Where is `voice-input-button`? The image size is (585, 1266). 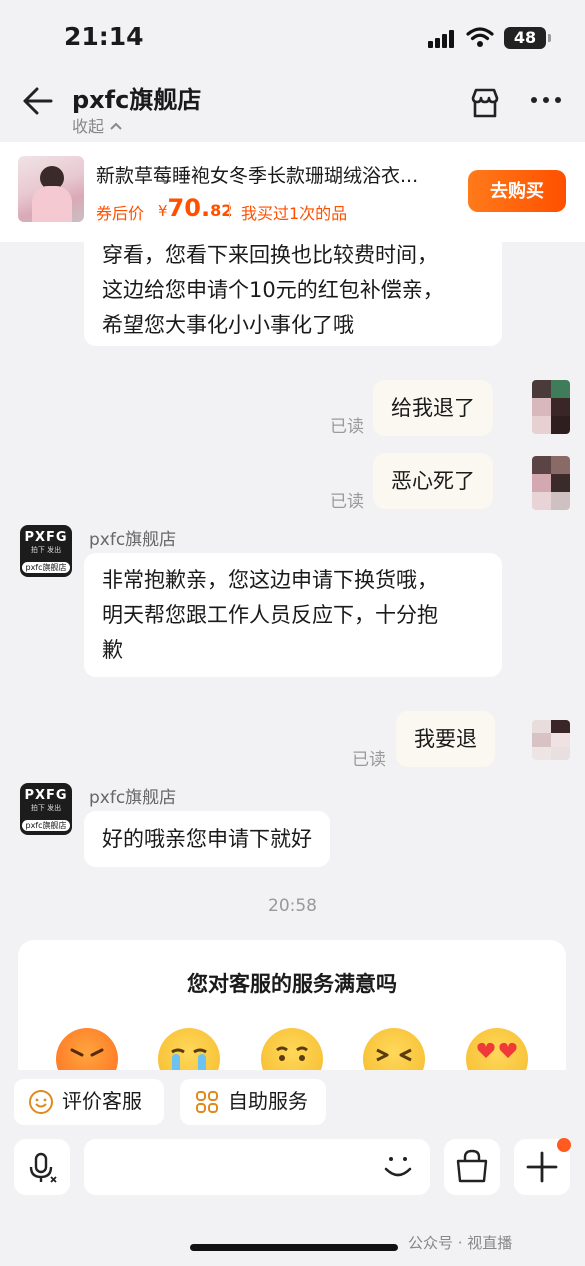 voice-input-button is located at coordinates (42, 1167).